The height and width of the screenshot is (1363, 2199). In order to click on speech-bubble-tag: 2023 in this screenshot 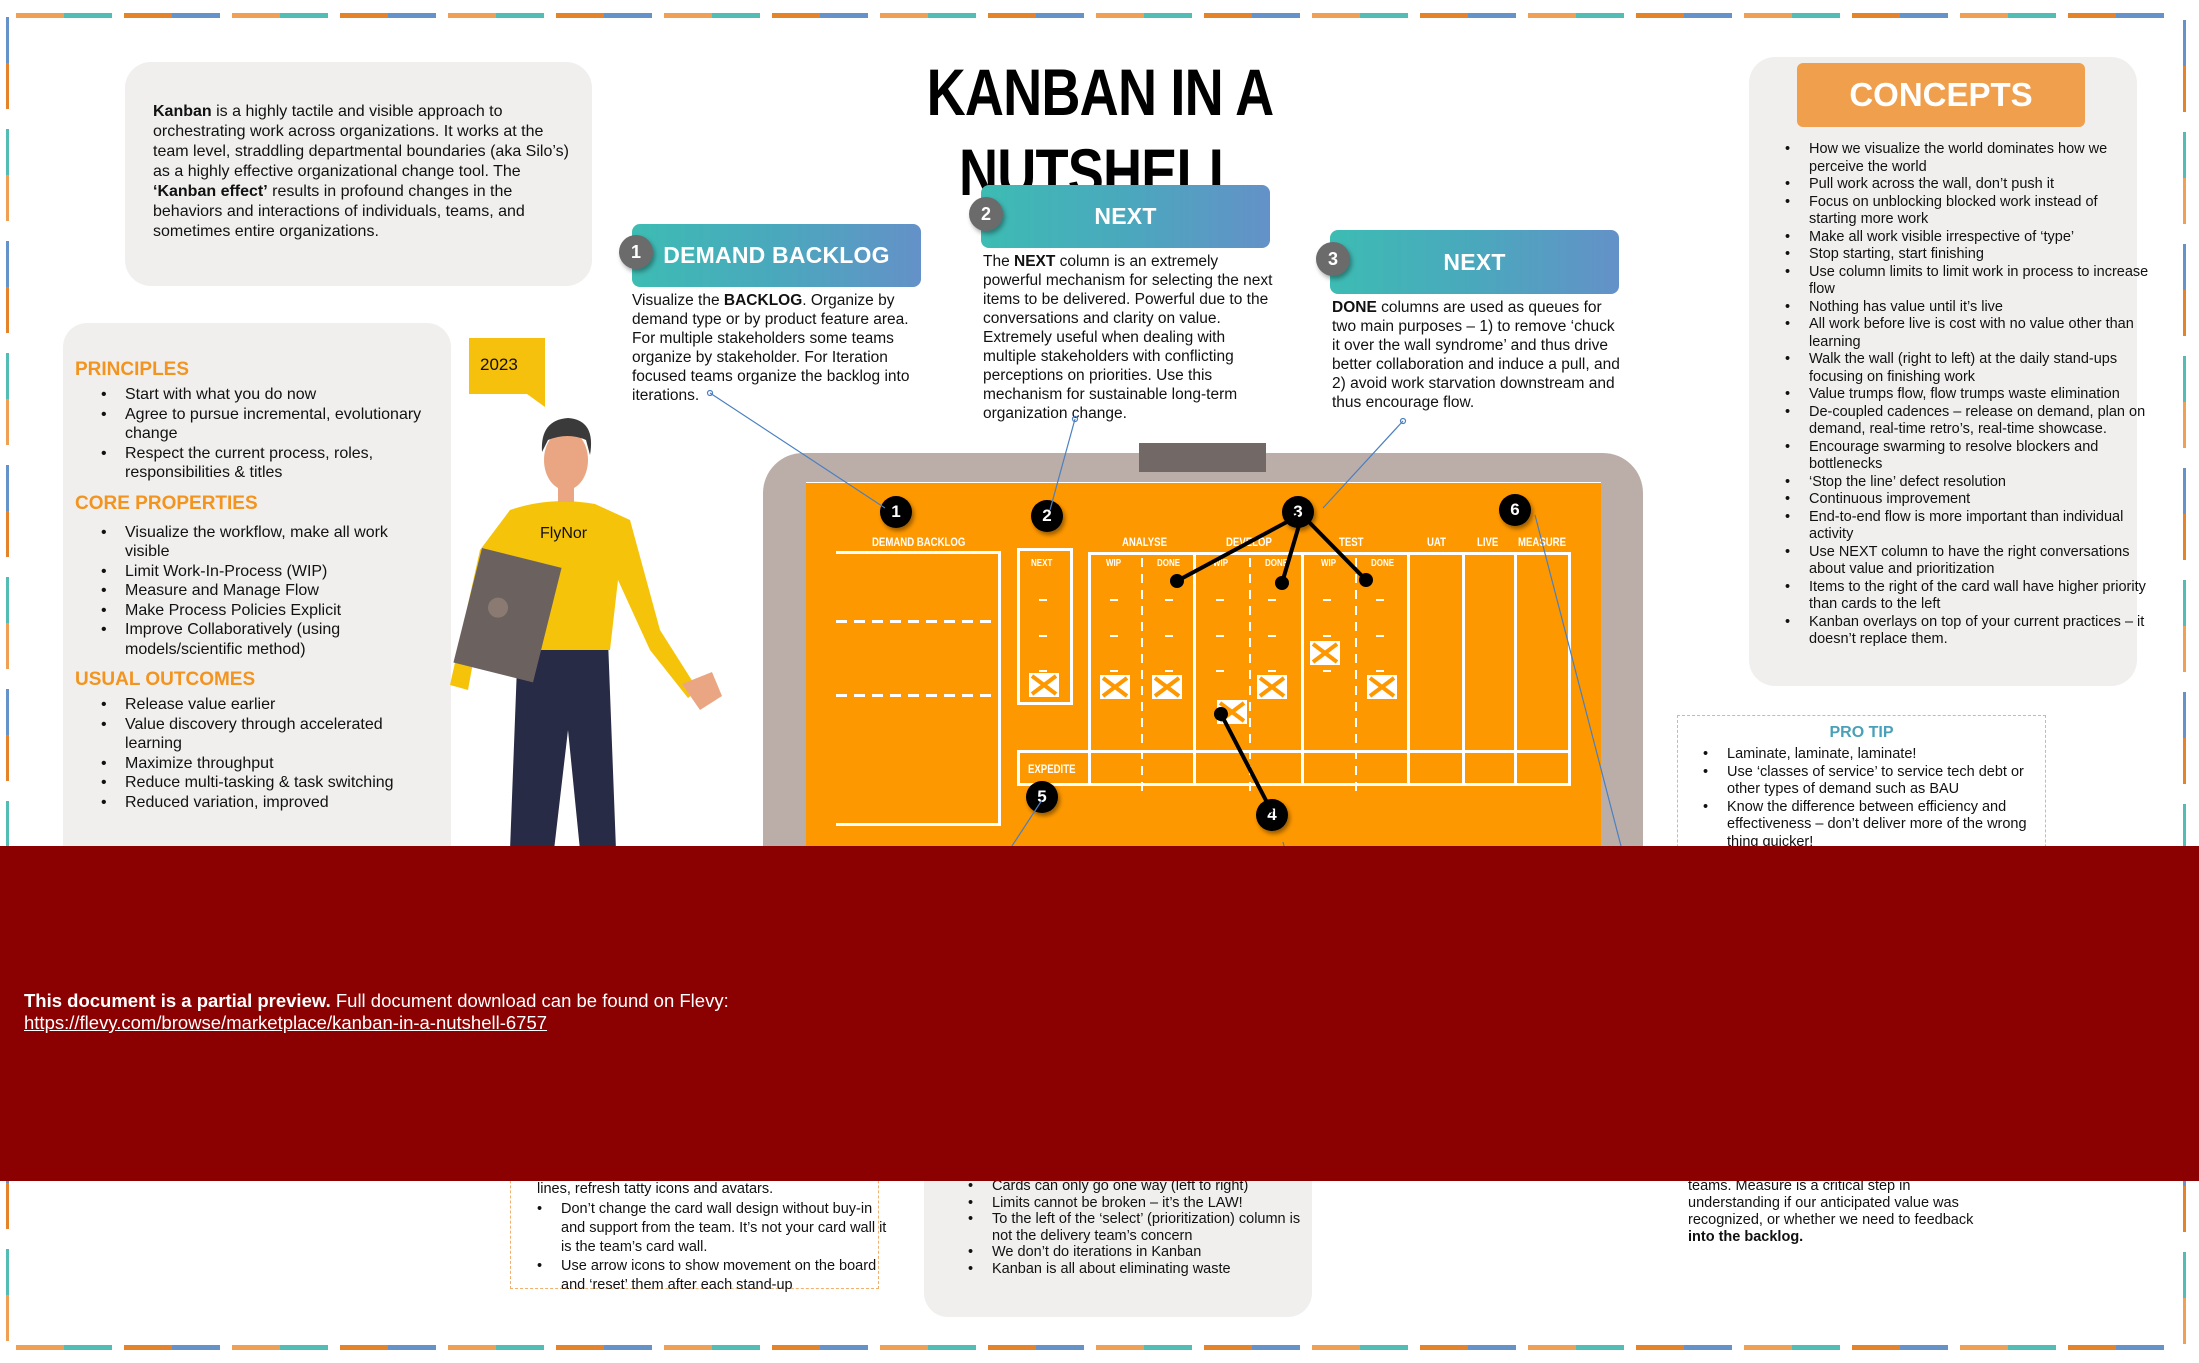, I will do `click(507, 372)`.